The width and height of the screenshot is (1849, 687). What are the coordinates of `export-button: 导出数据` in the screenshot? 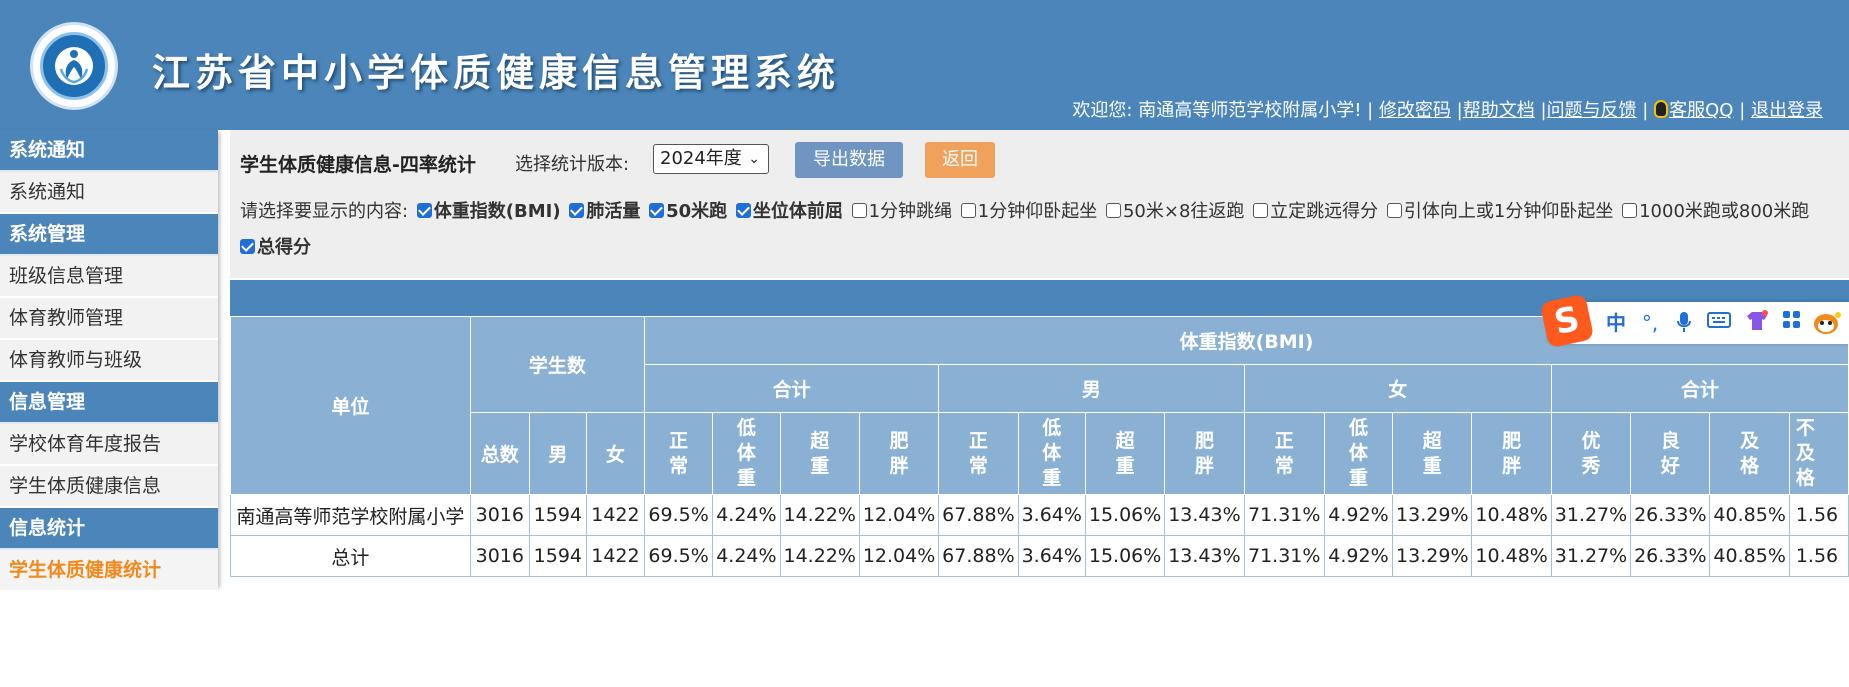 It's located at (849, 160).